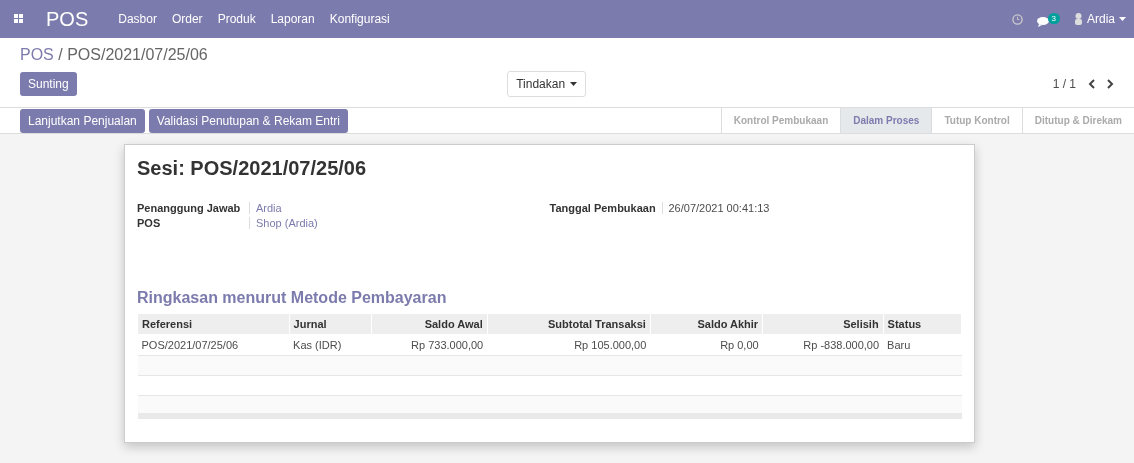 The height and width of the screenshot is (463, 1134). I want to click on user-icon, so click(1078, 19).